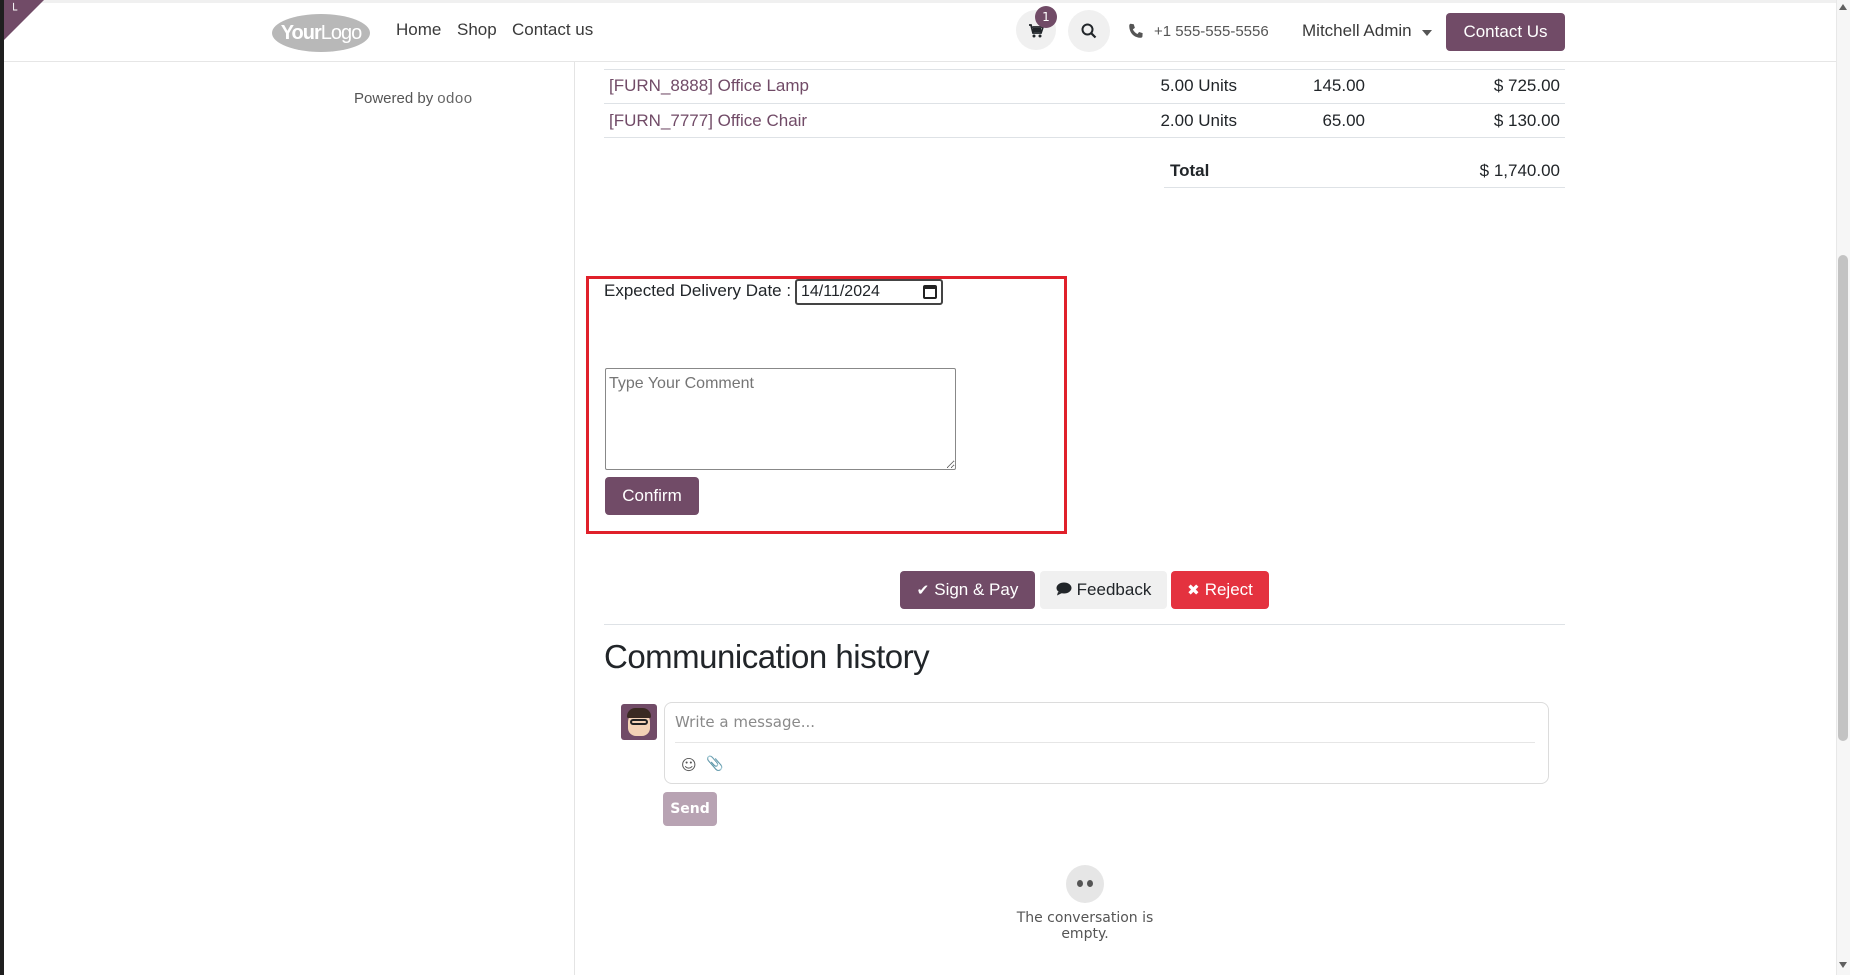 The width and height of the screenshot is (1850, 975). I want to click on scroll-down-arrow-icon, so click(1843, 965).